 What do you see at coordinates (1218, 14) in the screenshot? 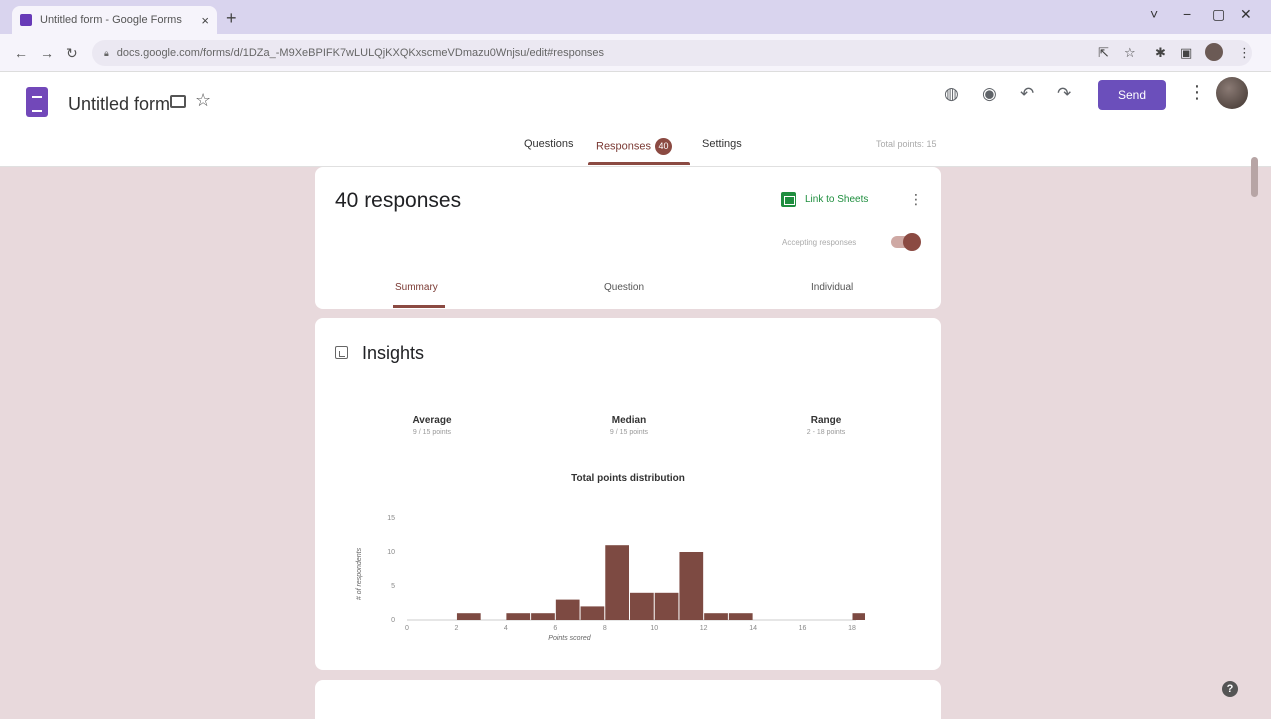
I see `restore-icon: ▢` at bounding box center [1218, 14].